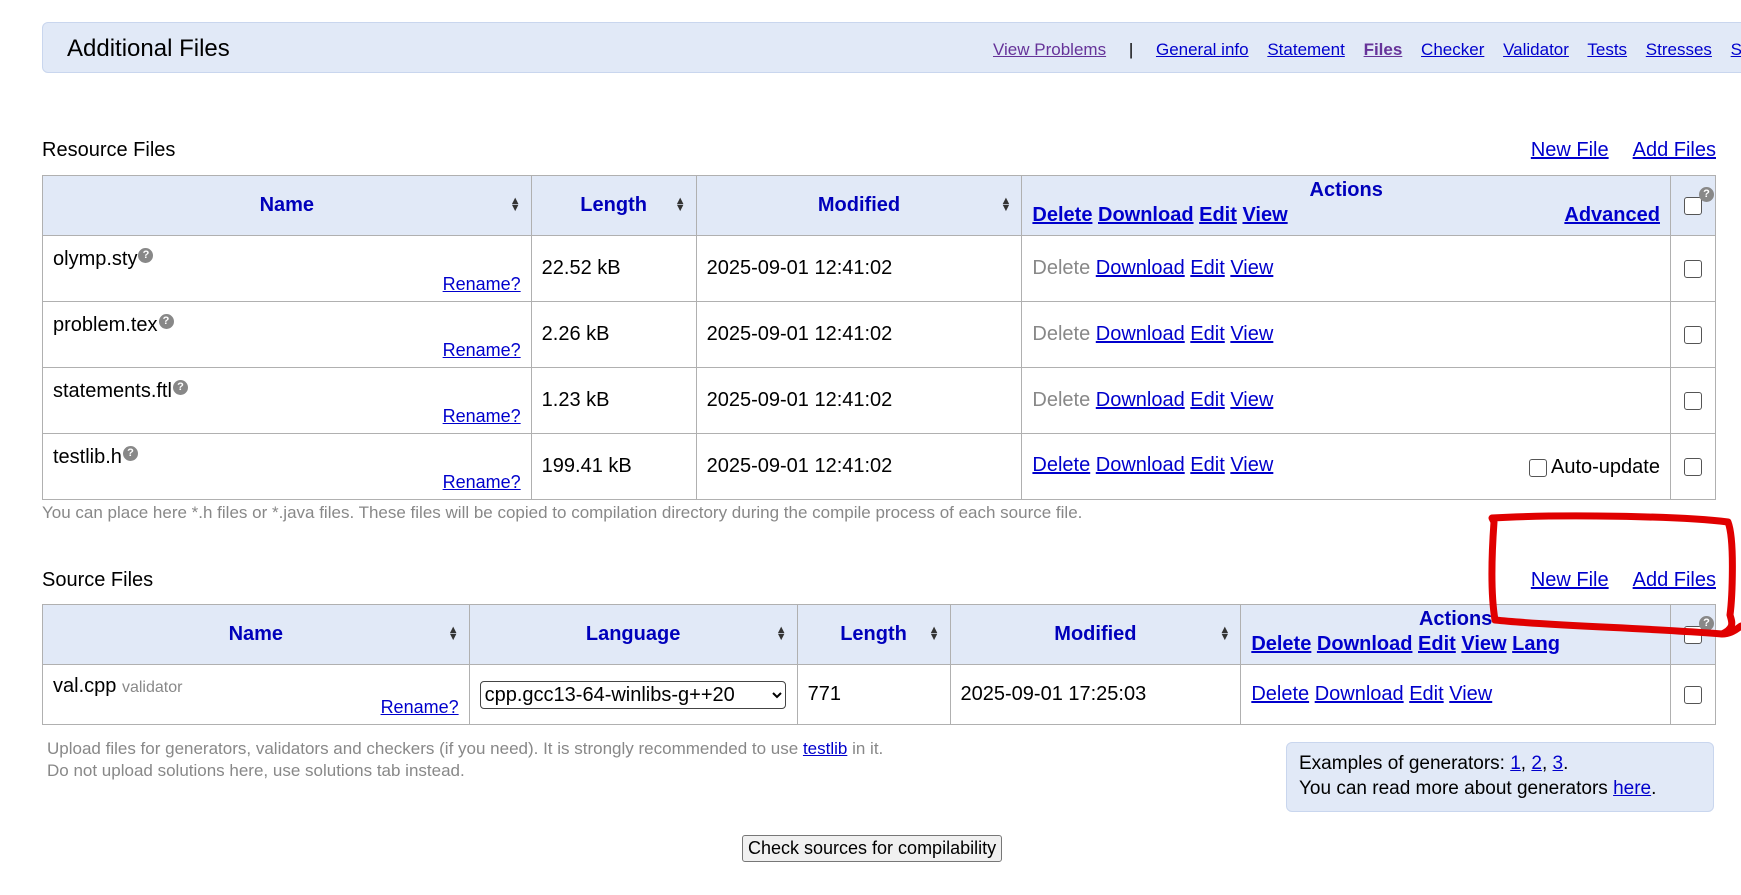  What do you see at coordinates (1674, 150) in the screenshot?
I see `resource-add-files-link: Add Files` at bounding box center [1674, 150].